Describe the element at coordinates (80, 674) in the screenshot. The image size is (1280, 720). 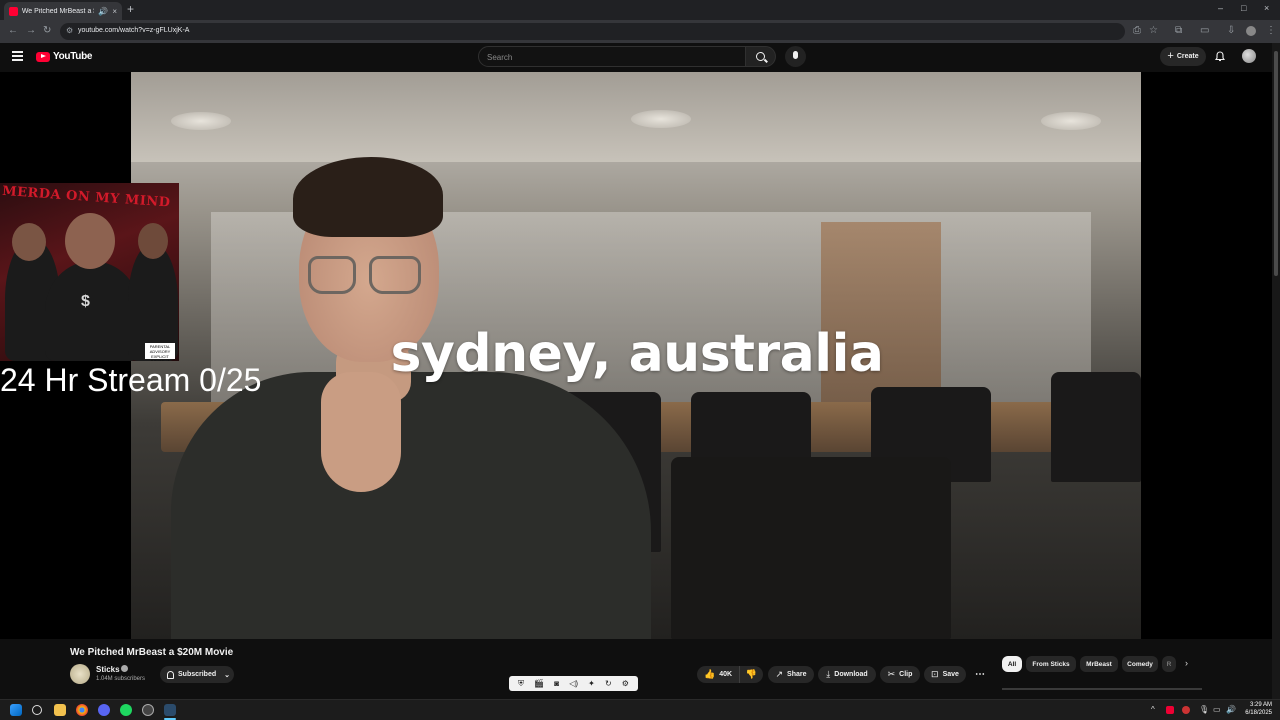
I see `channel-avatar` at that location.